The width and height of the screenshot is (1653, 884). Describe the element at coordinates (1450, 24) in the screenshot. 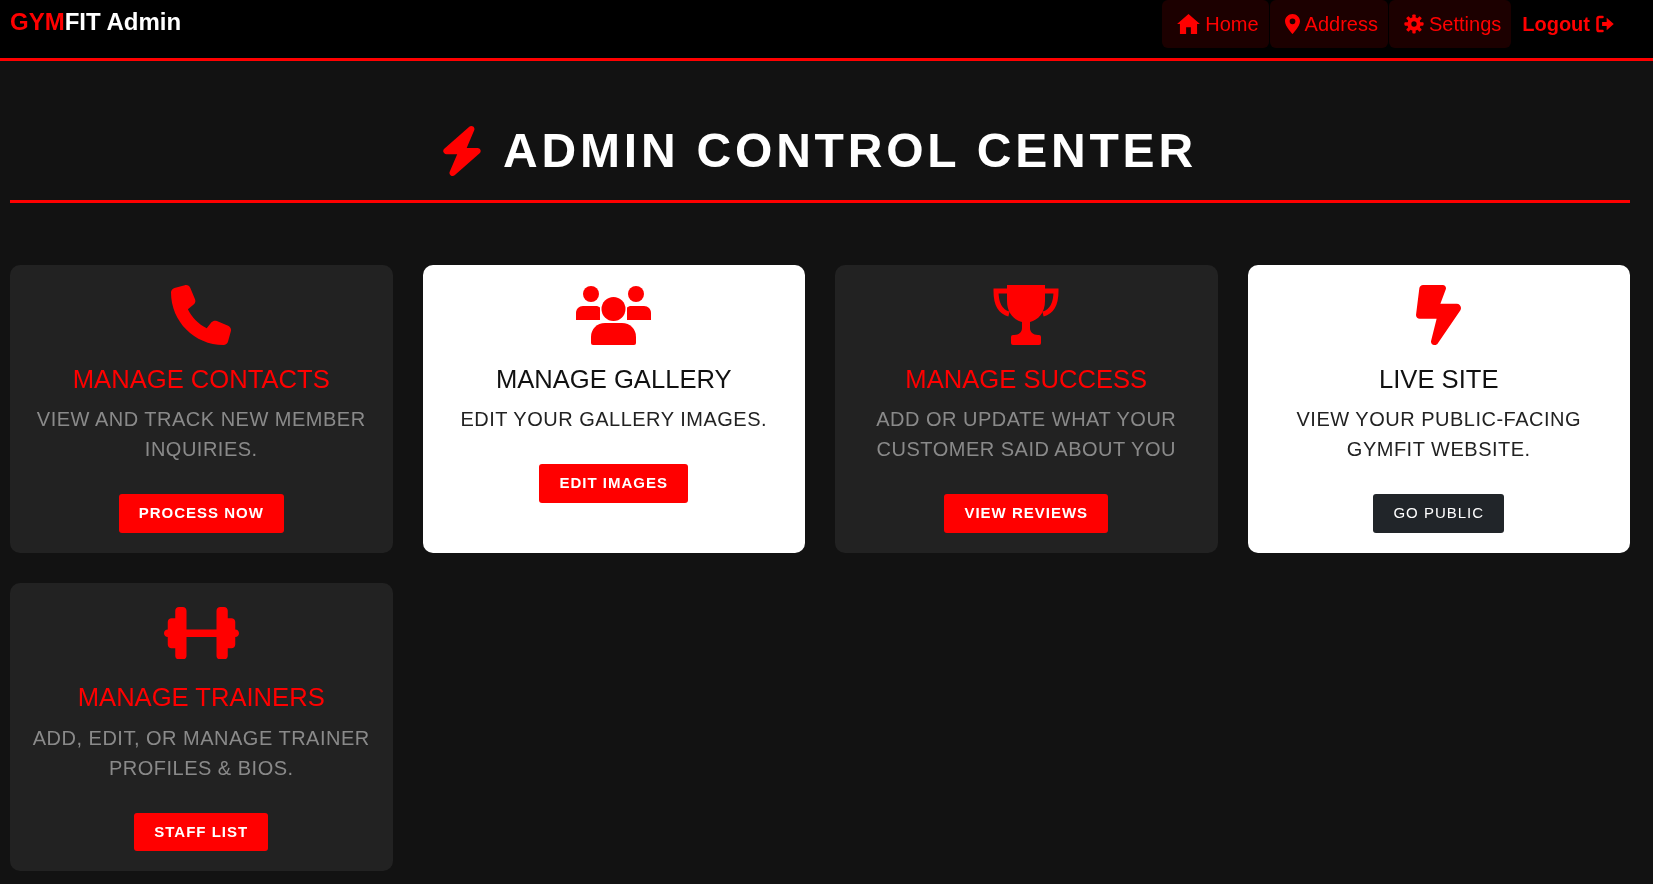

I see `nav-link: Settings` at that location.